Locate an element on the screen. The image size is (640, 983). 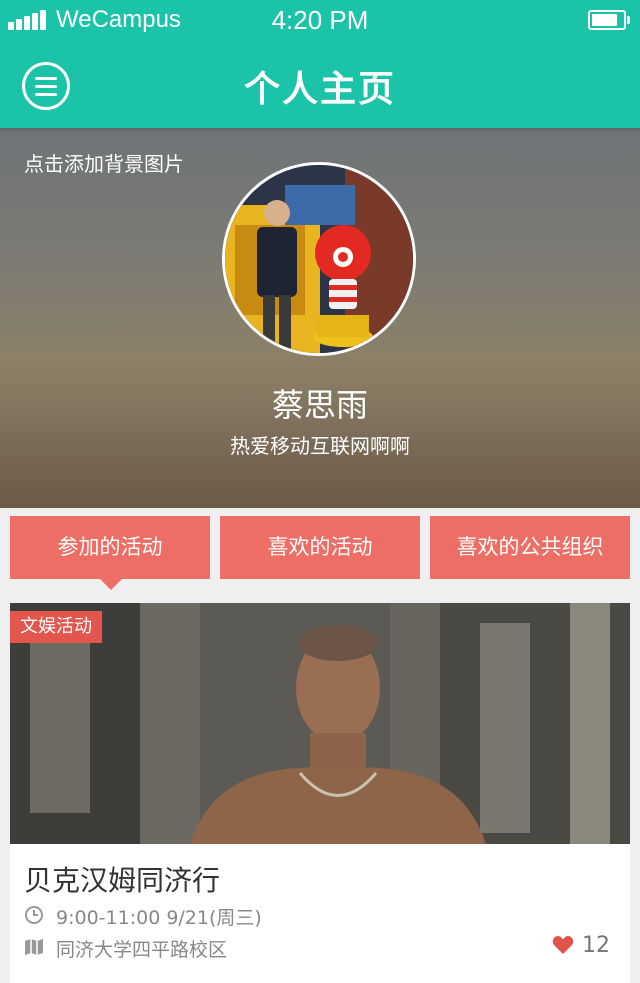
activity-time: 9:00-11:00 9/21(周三) is located at coordinates (159, 918).